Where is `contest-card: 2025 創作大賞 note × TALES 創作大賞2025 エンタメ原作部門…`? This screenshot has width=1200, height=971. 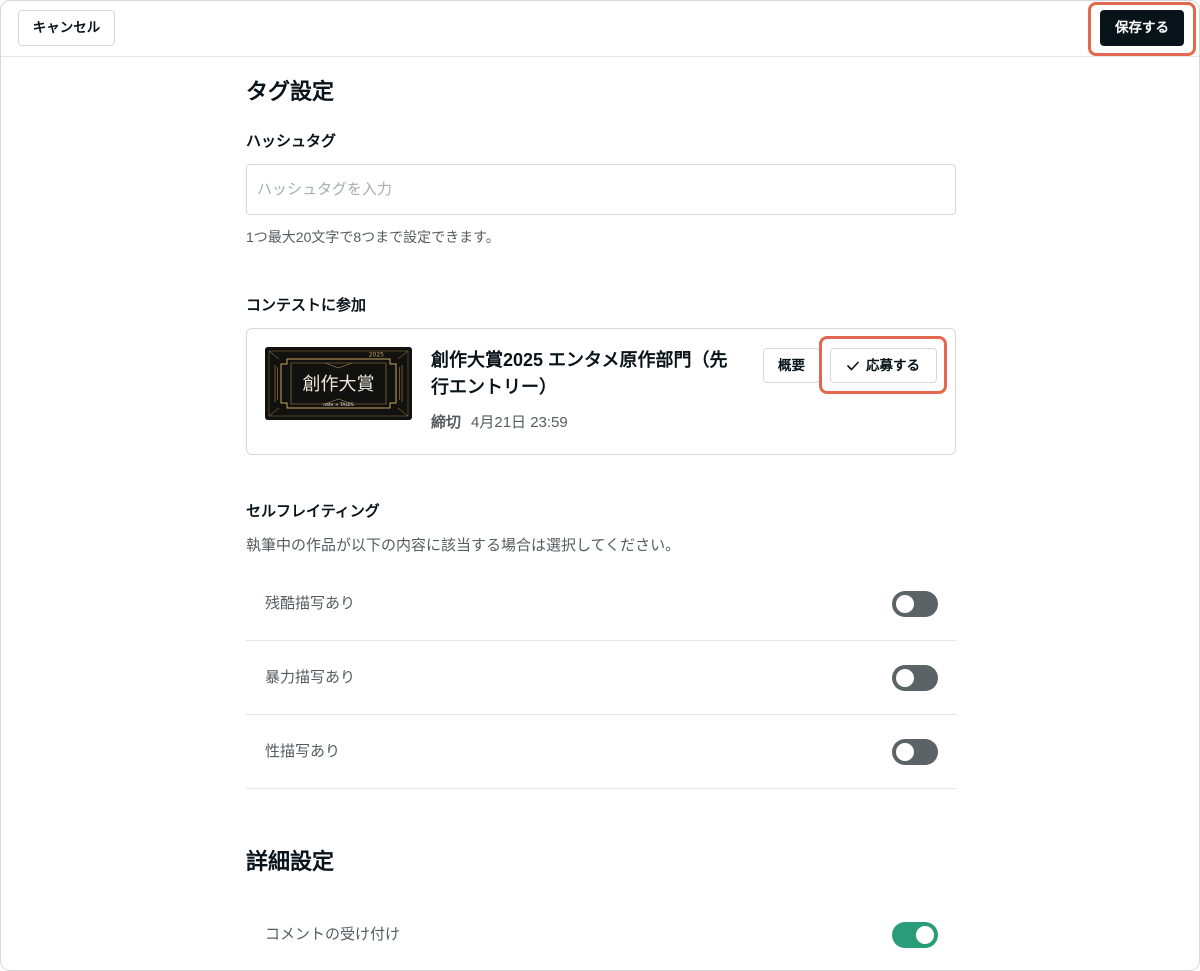
contest-card: 2025 創作大賞 note × TALES 創作大賞2025 エンタメ原作部門… is located at coordinates (601, 391).